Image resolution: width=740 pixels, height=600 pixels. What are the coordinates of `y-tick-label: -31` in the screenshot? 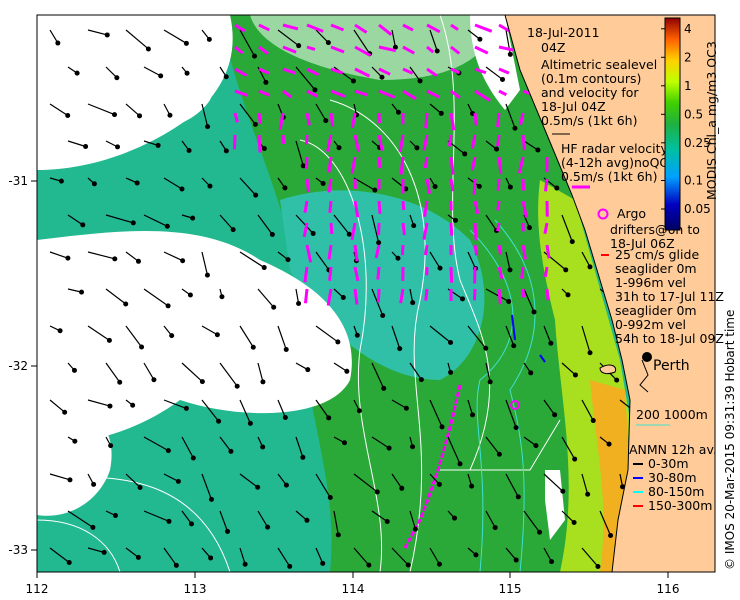 It's located at (18, 181).